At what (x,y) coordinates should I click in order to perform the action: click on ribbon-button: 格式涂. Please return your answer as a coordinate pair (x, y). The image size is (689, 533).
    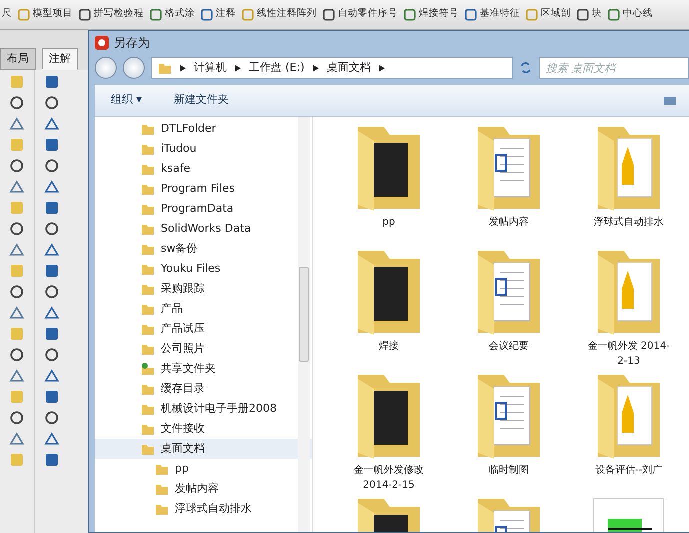
    Looking at the image, I should click on (172, 14).